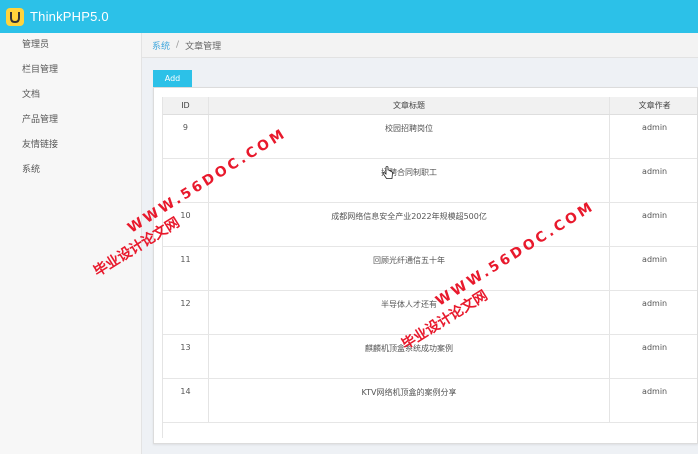 The height and width of the screenshot is (454, 698). What do you see at coordinates (186, 356) in the screenshot?
I see `cell-id: 13` at bounding box center [186, 356].